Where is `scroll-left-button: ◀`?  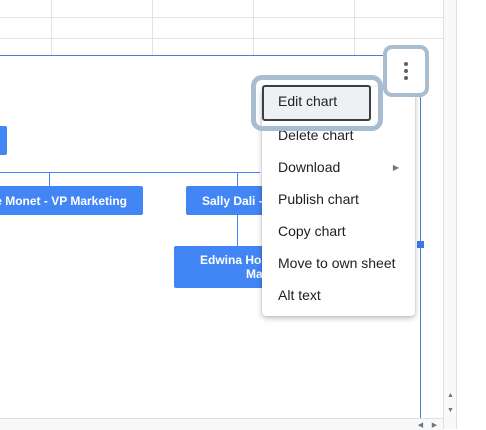 scroll-left-button: ◀ is located at coordinates (420, 424).